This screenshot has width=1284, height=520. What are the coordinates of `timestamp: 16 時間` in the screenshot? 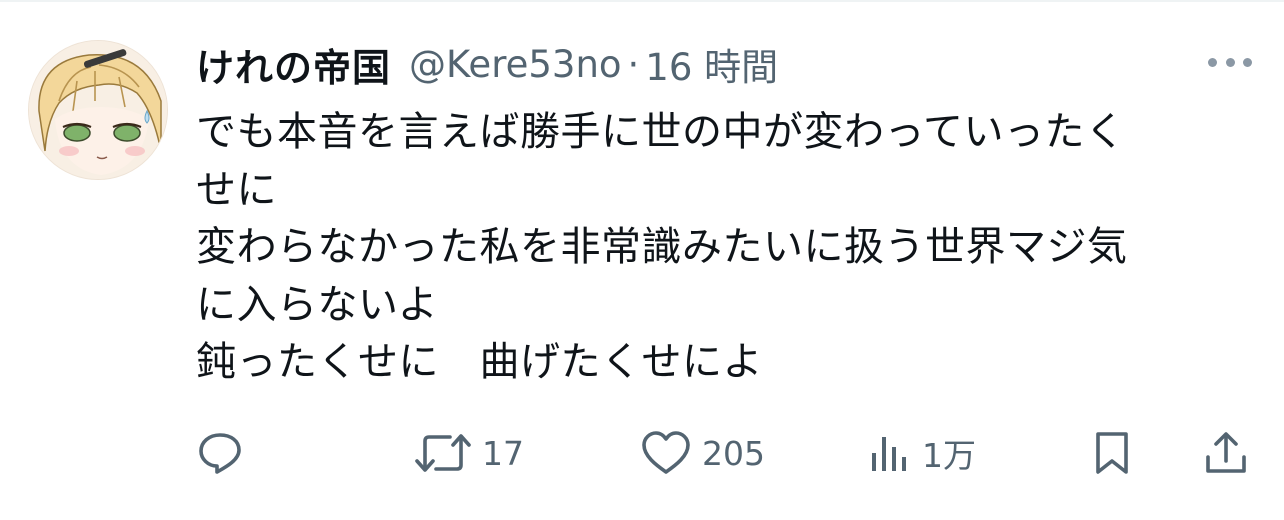 It's located at (711, 64).